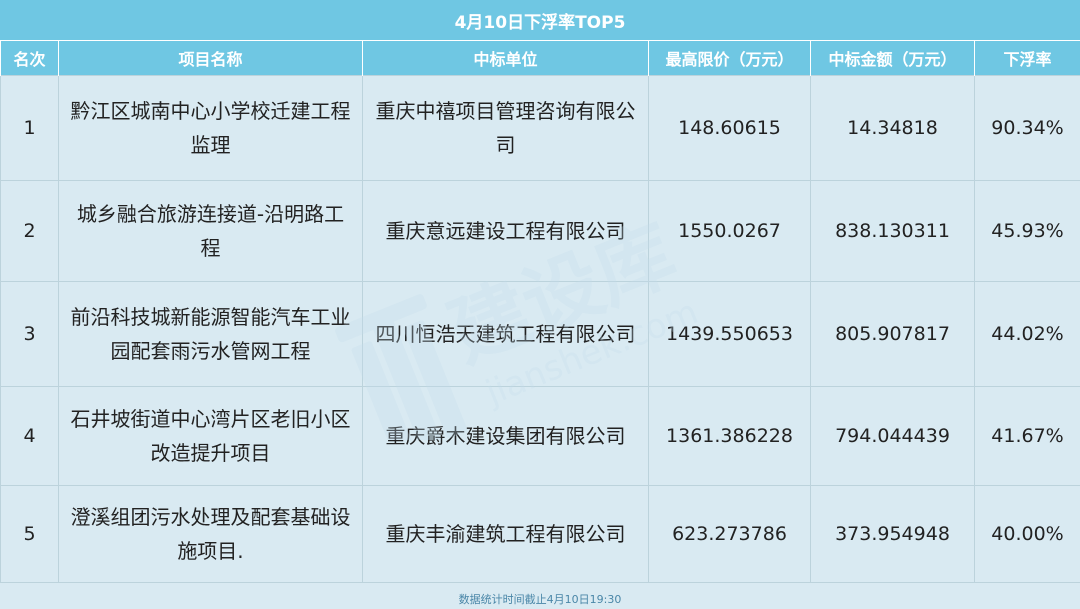 The height and width of the screenshot is (609, 1080). What do you see at coordinates (729, 128) in the screenshot?
I see `max-price-cell: 148.60615` at bounding box center [729, 128].